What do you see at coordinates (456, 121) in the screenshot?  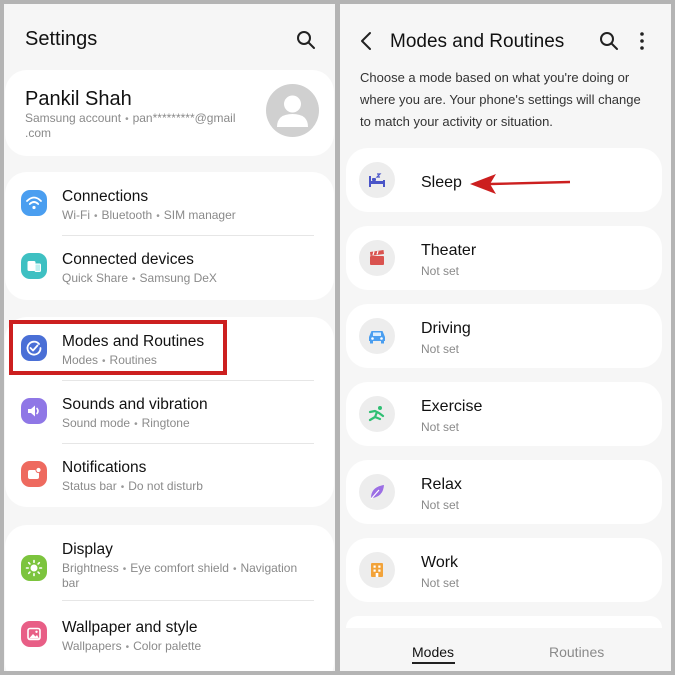 I see `description-line: to match your activity or situation.` at bounding box center [456, 121].